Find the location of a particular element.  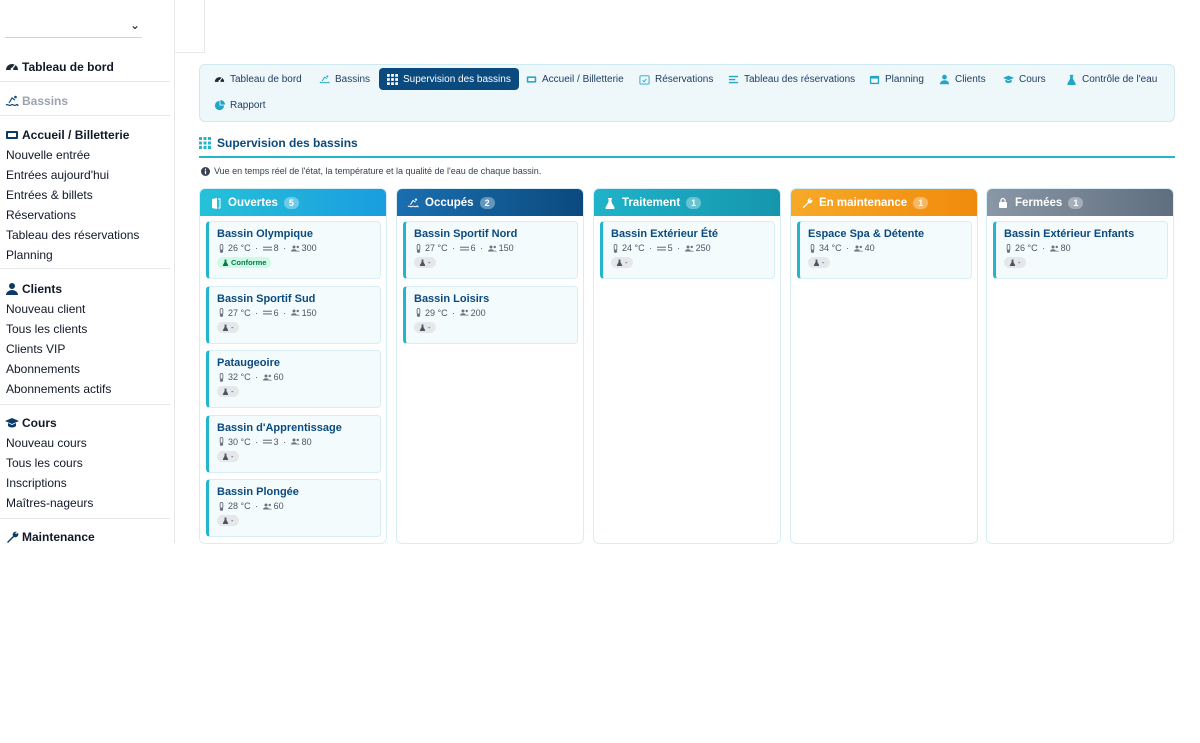

sidebar-item-planning: Planning is located at coordinates (85, 255).